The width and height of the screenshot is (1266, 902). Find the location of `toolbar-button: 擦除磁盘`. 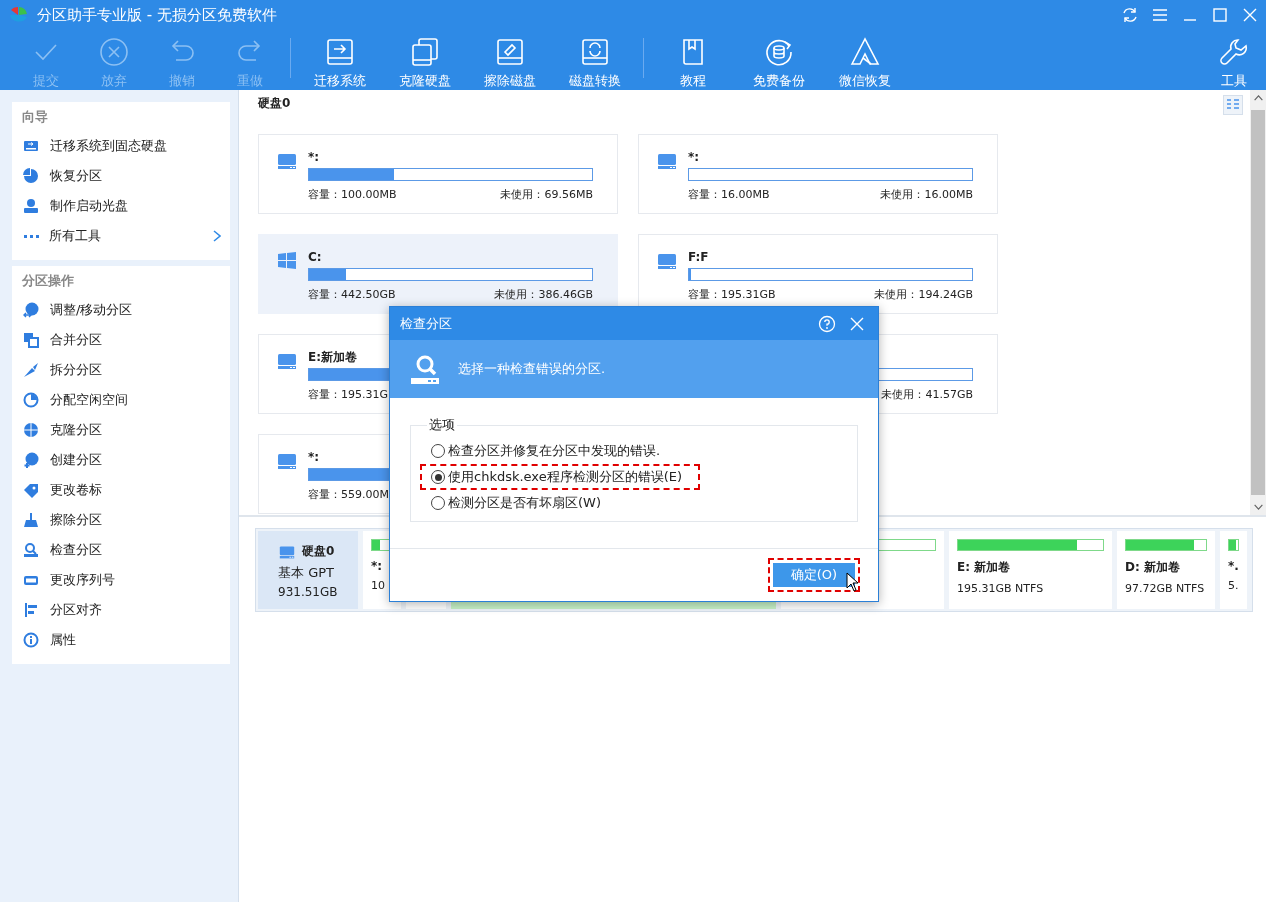

toolbar-button: 擦除磁盘 is located at coordinates (509, 60).